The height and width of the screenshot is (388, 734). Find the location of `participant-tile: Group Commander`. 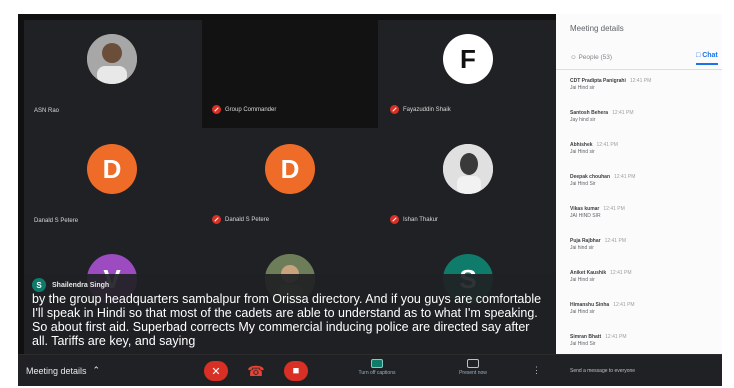

participant-tile: Group Commander is located at coordinates (290, 74).